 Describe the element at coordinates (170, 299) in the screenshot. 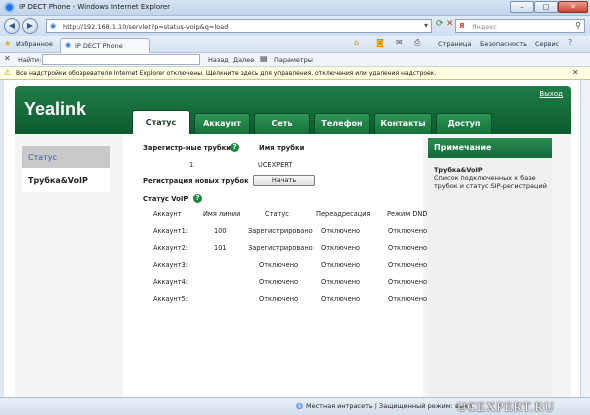

I see `account-name: Аккаунт5:` at that location.